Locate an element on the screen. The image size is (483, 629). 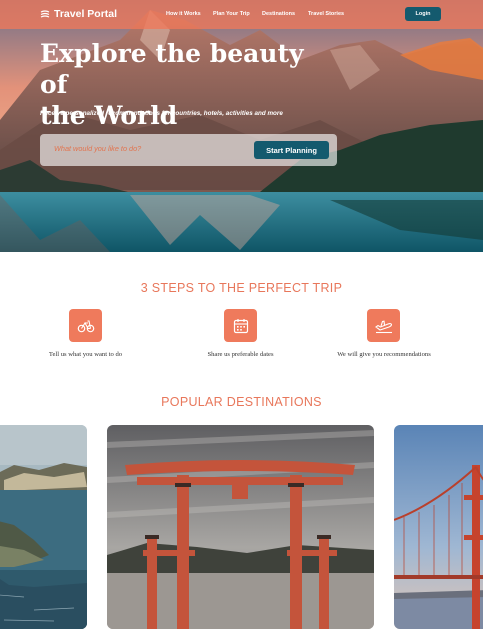
bicycle-icon is located at coordinates (85, 325).